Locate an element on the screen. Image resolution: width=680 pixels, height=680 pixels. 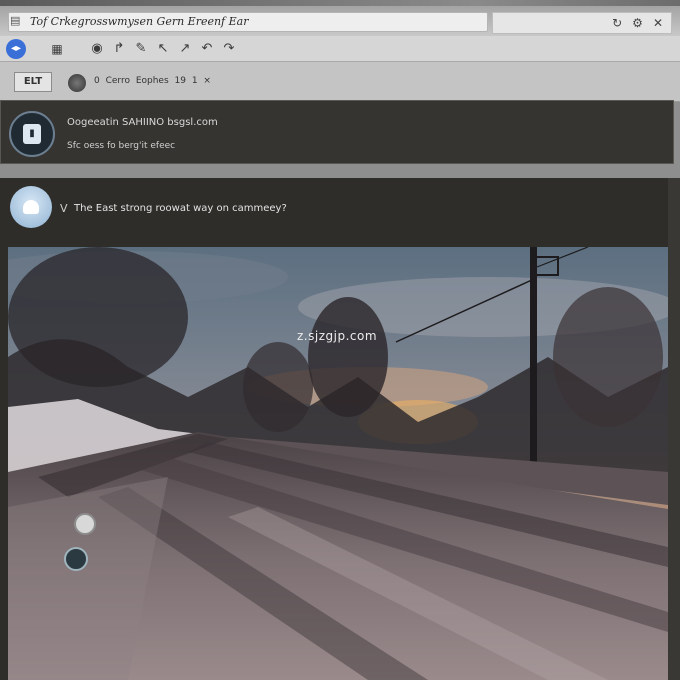
watermark-text: z.sjzgjp.com is located at coordinates (337, 336).